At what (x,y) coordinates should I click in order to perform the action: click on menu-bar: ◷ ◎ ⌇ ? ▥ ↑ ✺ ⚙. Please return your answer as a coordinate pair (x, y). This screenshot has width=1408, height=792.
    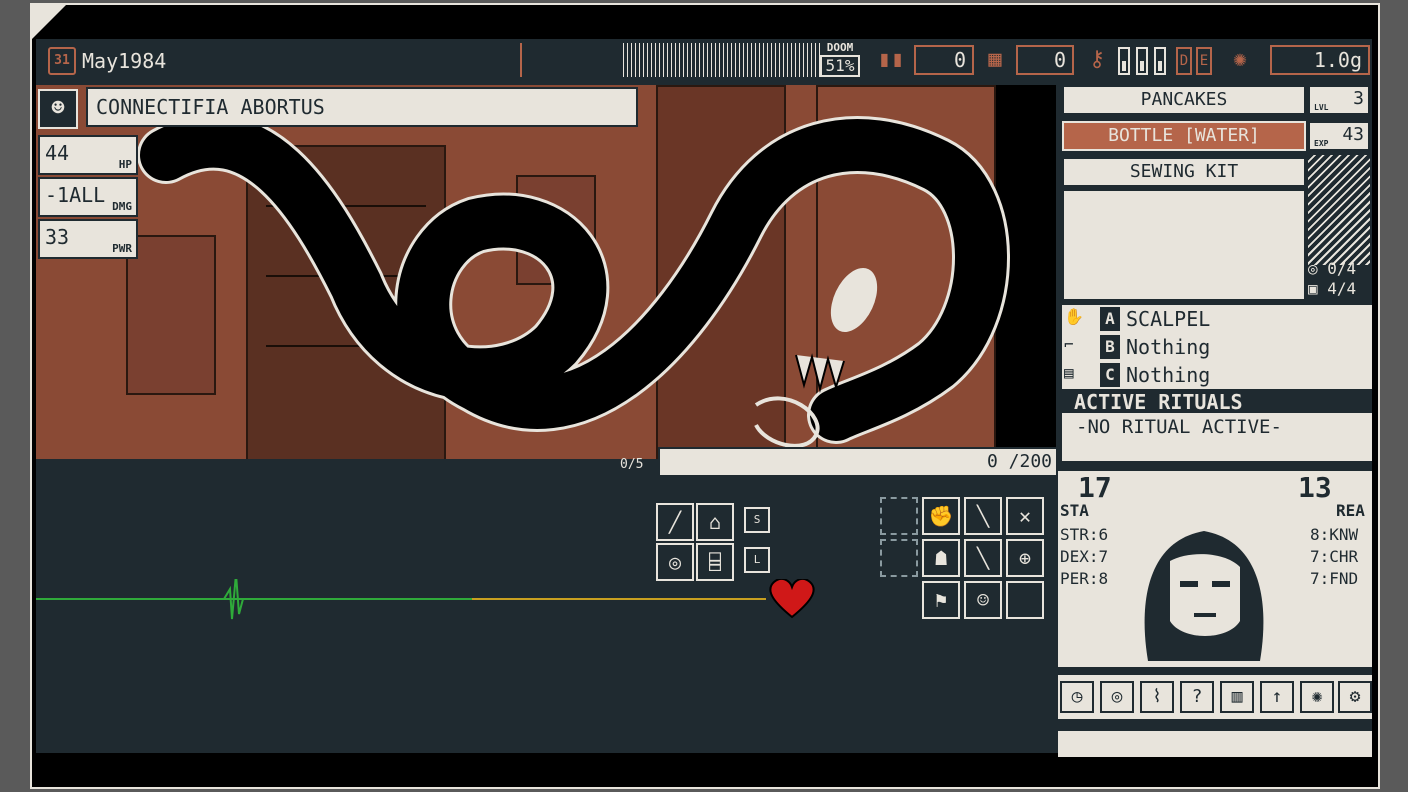
    Looking at the image, I should click on (1215, 697).